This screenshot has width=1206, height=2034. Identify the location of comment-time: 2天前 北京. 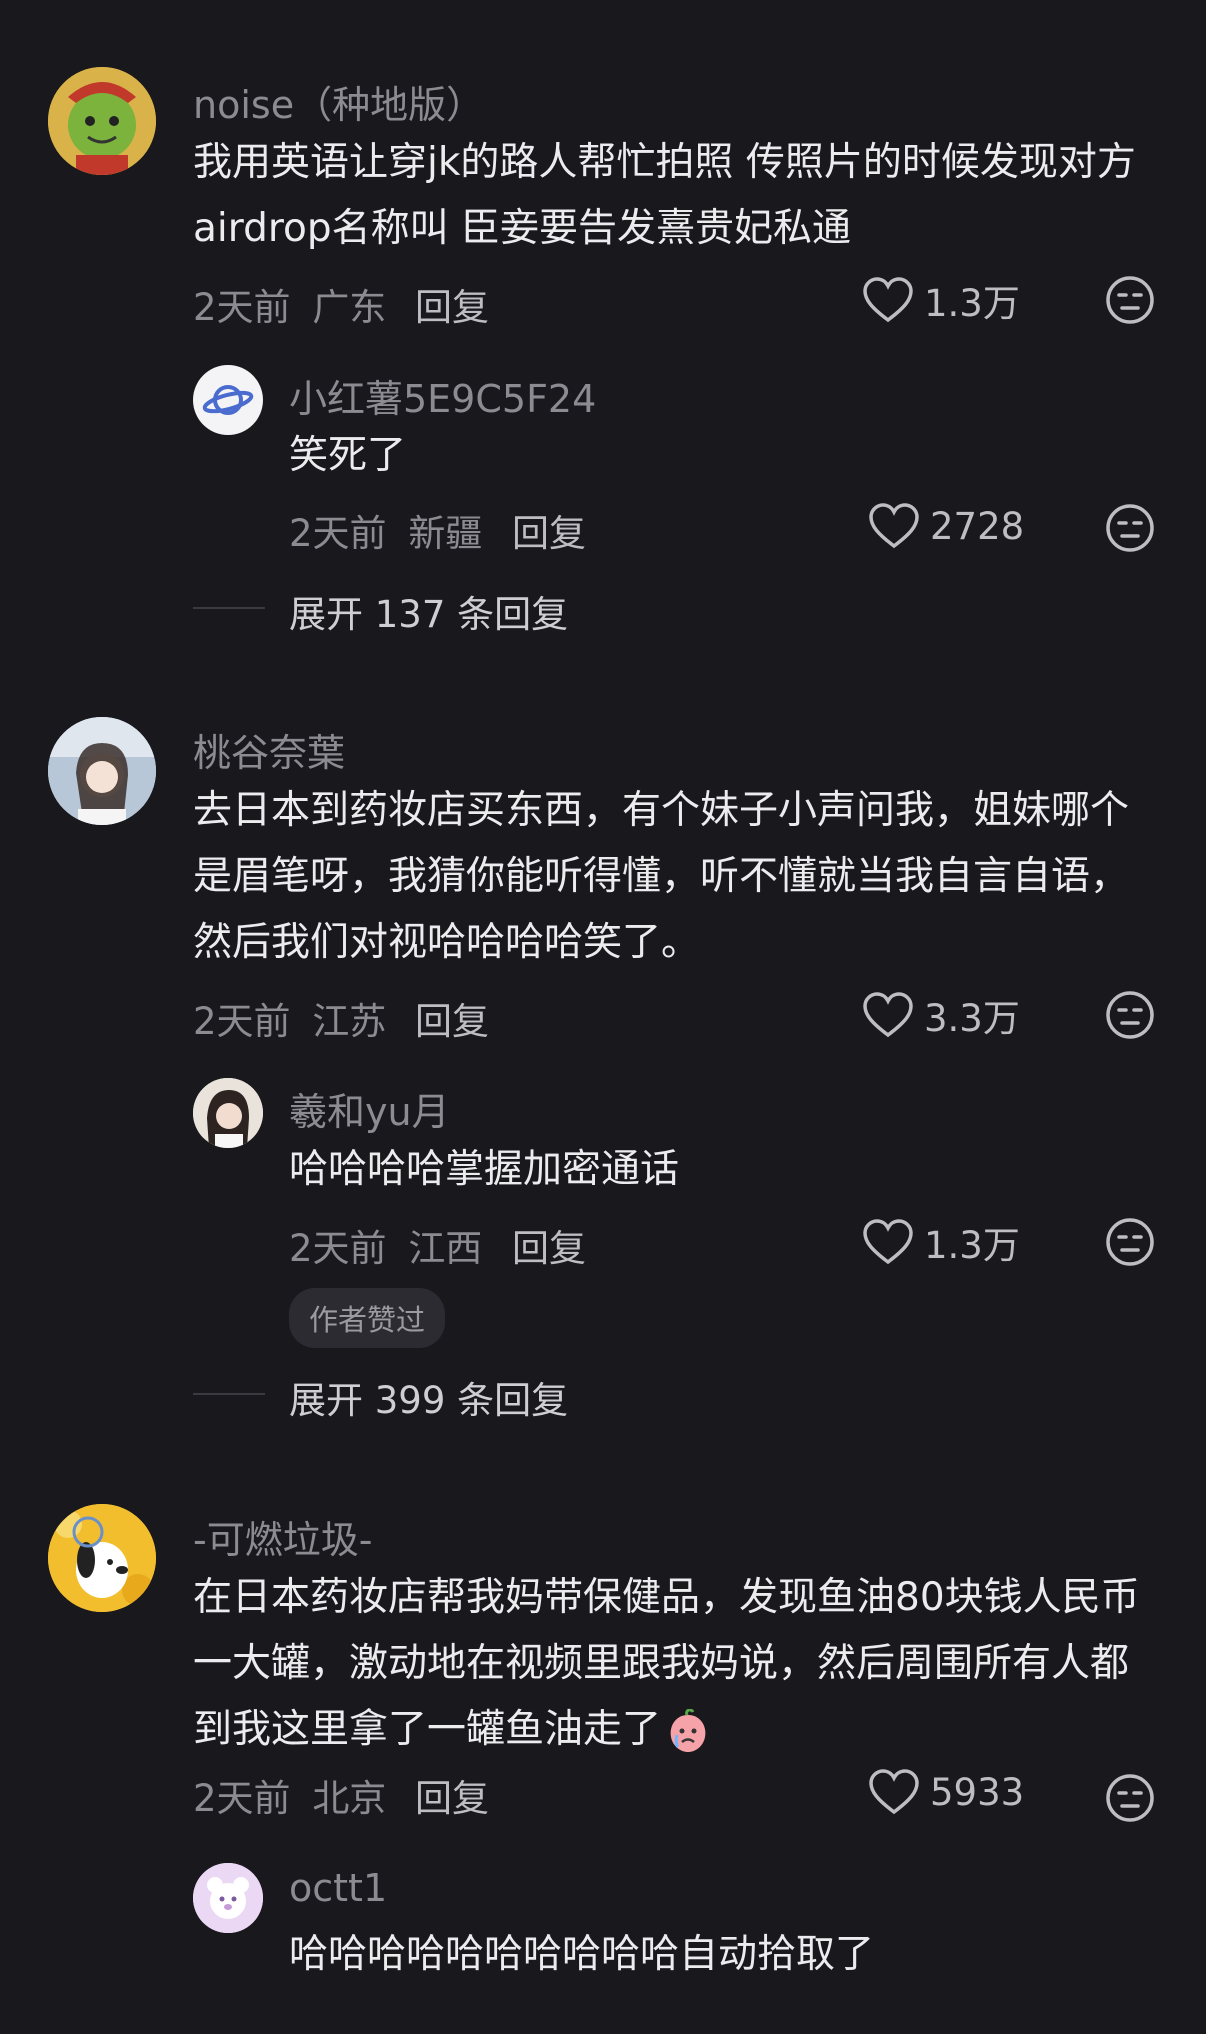
(289, 1795).